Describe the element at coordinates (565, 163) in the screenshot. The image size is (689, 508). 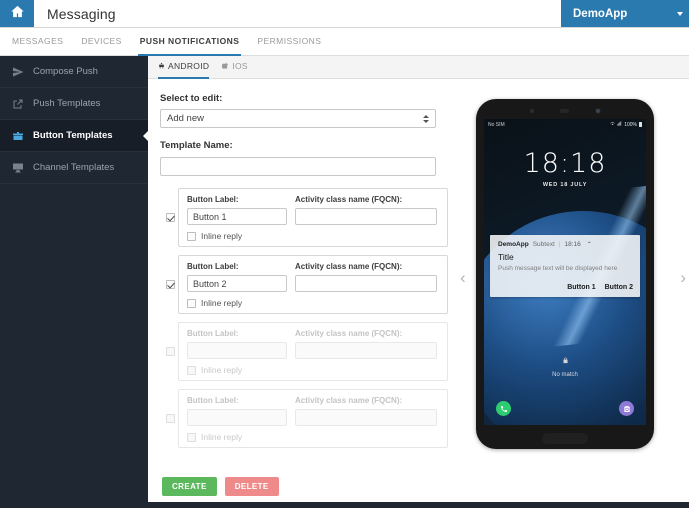
I see `clock-time: 18:18` at that location.